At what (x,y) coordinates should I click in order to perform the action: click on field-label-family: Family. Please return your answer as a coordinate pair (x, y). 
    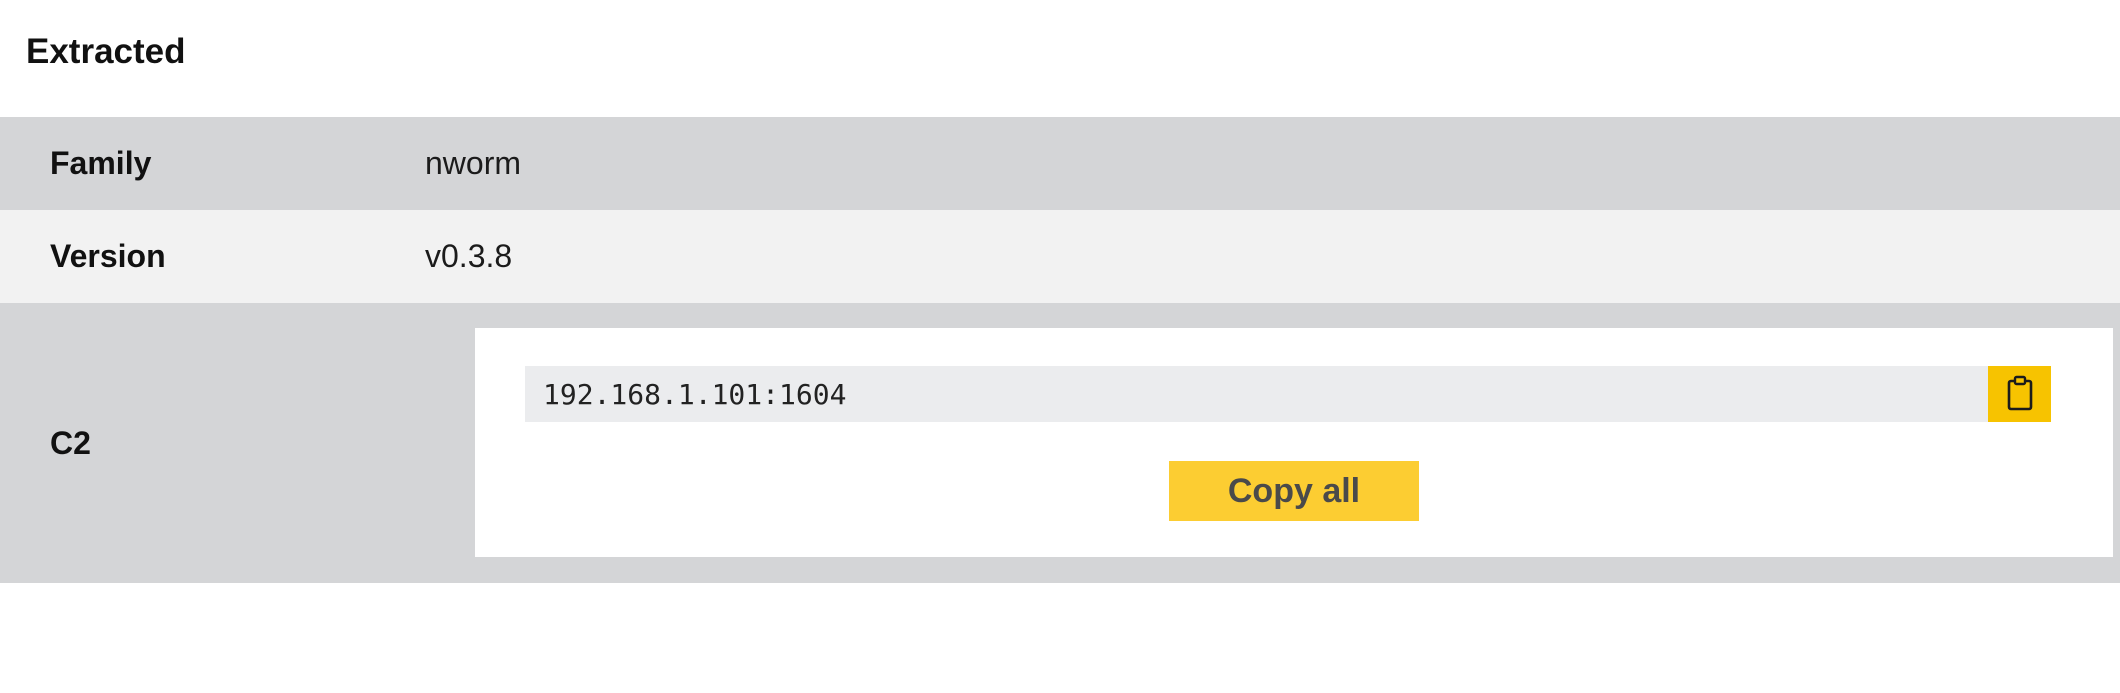
    Looking at the image, I should click on (101, 163).